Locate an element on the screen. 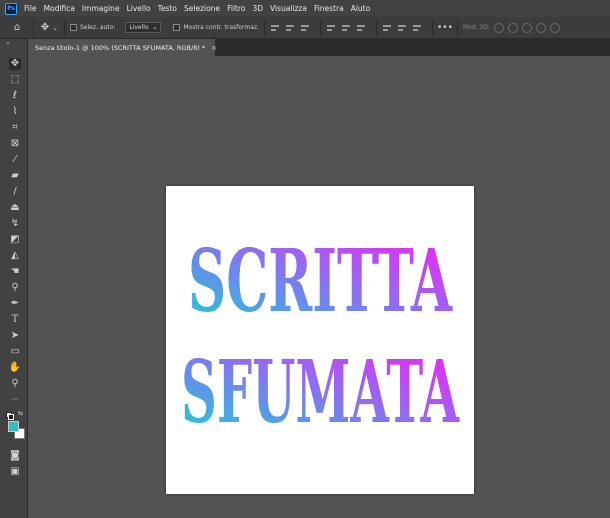  bucket-icon: ◭ is located at coordinates (15, 256).